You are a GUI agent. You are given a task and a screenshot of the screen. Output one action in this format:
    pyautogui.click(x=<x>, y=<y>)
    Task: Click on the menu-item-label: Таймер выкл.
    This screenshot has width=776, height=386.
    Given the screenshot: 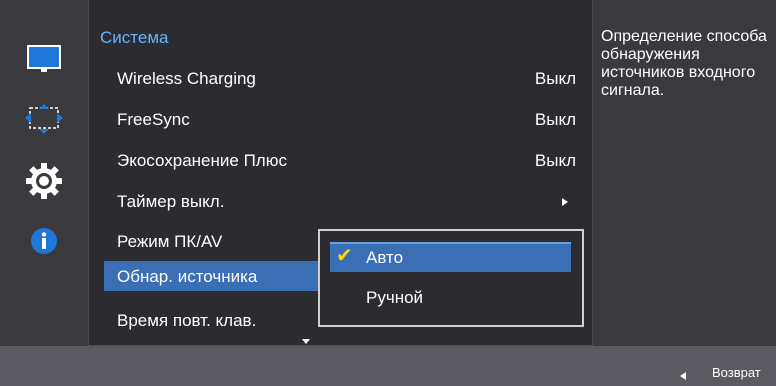 What is the action you would take?
    pyautogui.click(x=171, y=201)
    